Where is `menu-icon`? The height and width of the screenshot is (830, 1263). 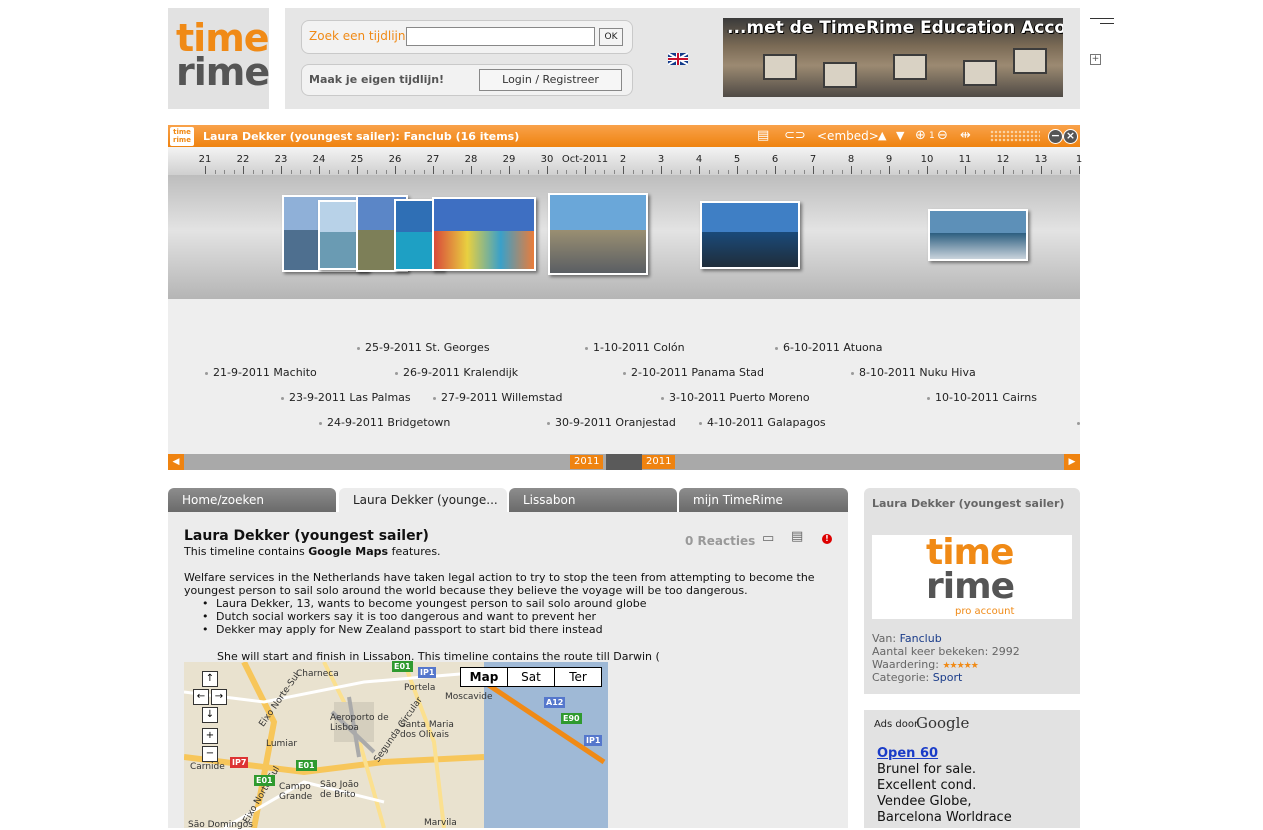 menu-icon is located at coordinates (1102, 24).